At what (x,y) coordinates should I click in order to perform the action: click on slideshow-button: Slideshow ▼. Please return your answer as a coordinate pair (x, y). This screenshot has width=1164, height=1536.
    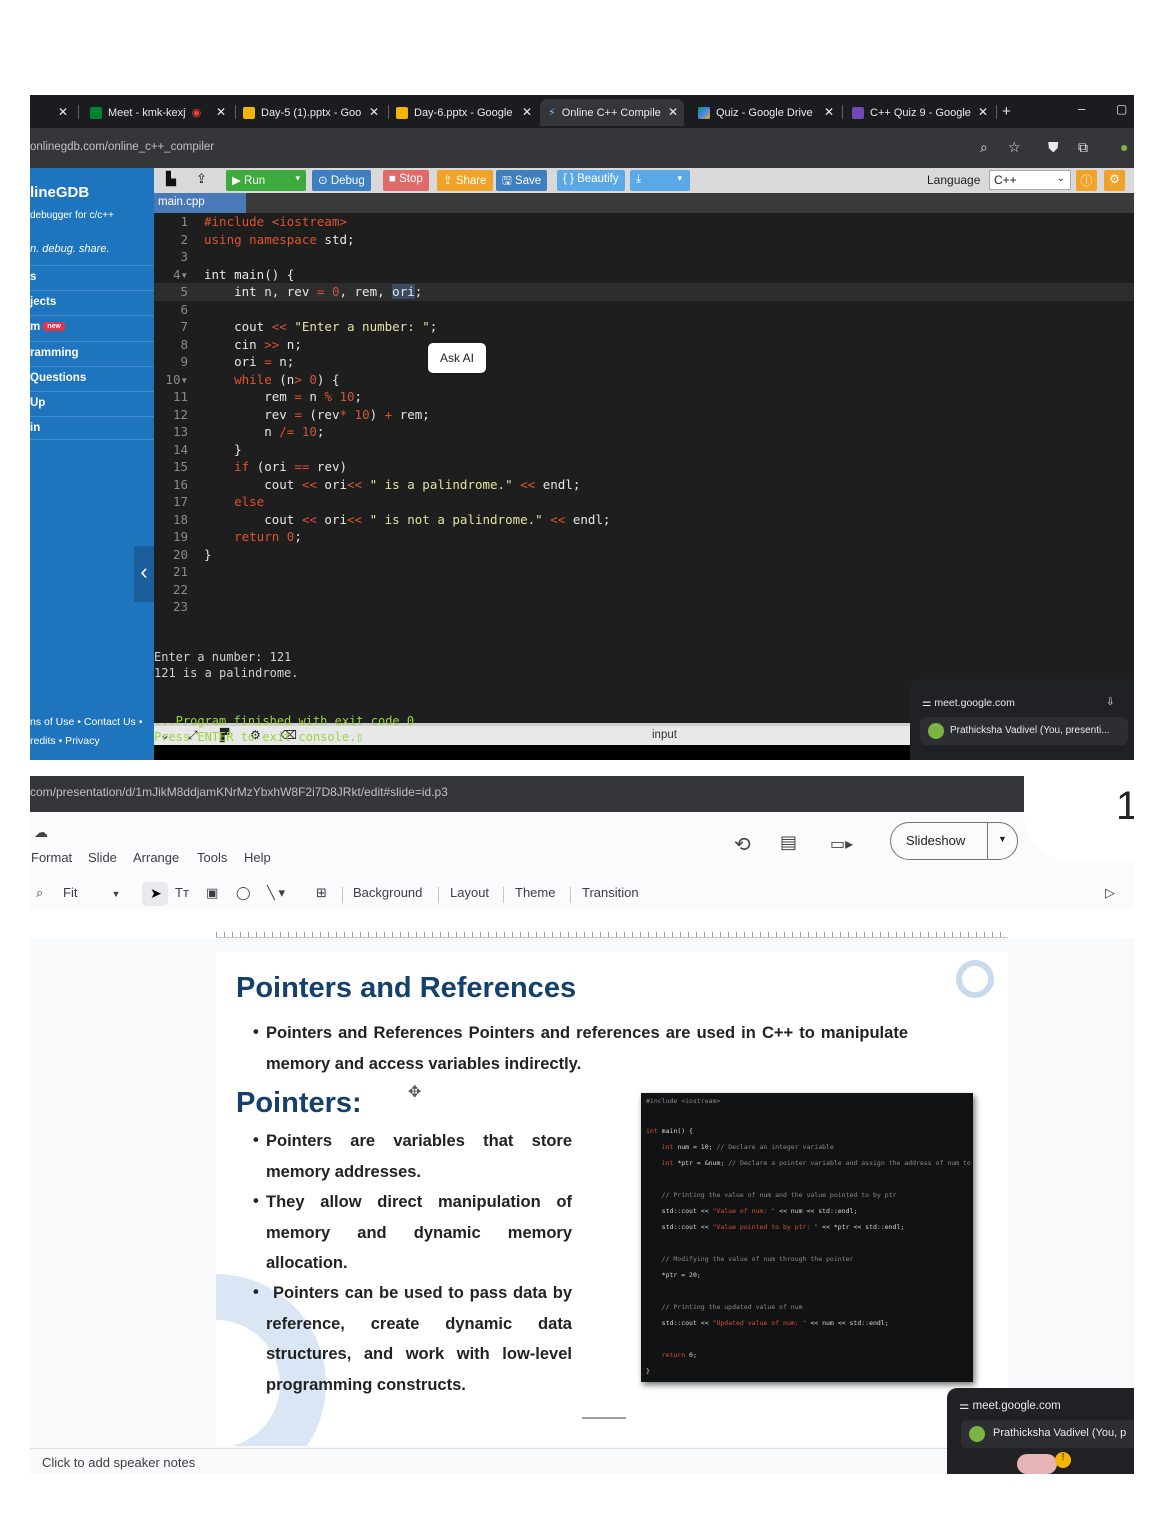
    Looking at the image, I should click on (954, 841).